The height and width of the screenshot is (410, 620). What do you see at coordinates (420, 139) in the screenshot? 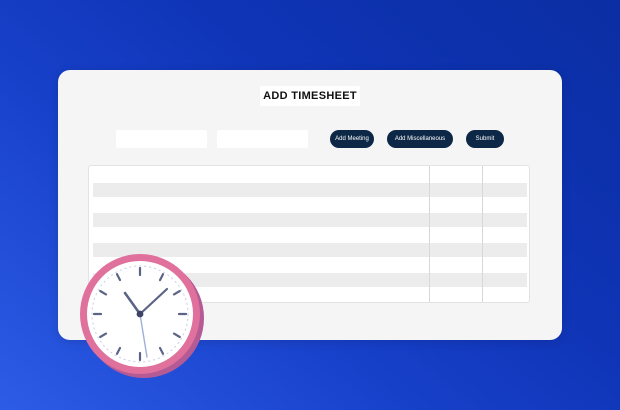
I see `add-miscellaneous-button: Add Miscellaneous` at bounding box center [420, 139].